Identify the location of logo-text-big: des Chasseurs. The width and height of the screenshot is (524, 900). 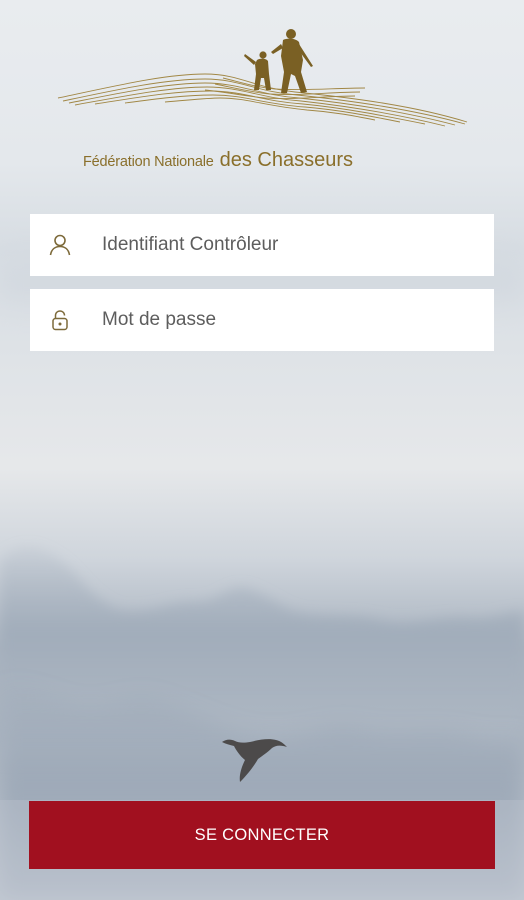
(286, 160).